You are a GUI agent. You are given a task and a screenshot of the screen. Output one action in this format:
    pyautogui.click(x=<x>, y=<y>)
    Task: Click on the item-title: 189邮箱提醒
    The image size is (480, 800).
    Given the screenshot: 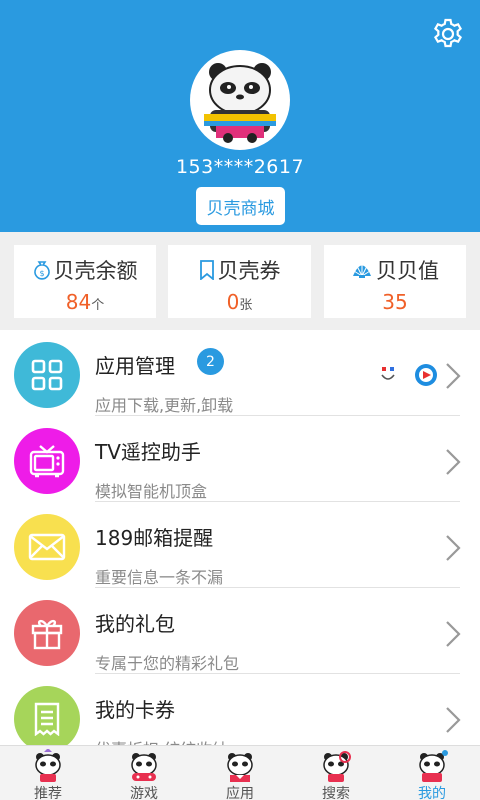 What is the action you would take?
    pyautogui.click(x=154, y=538)
    